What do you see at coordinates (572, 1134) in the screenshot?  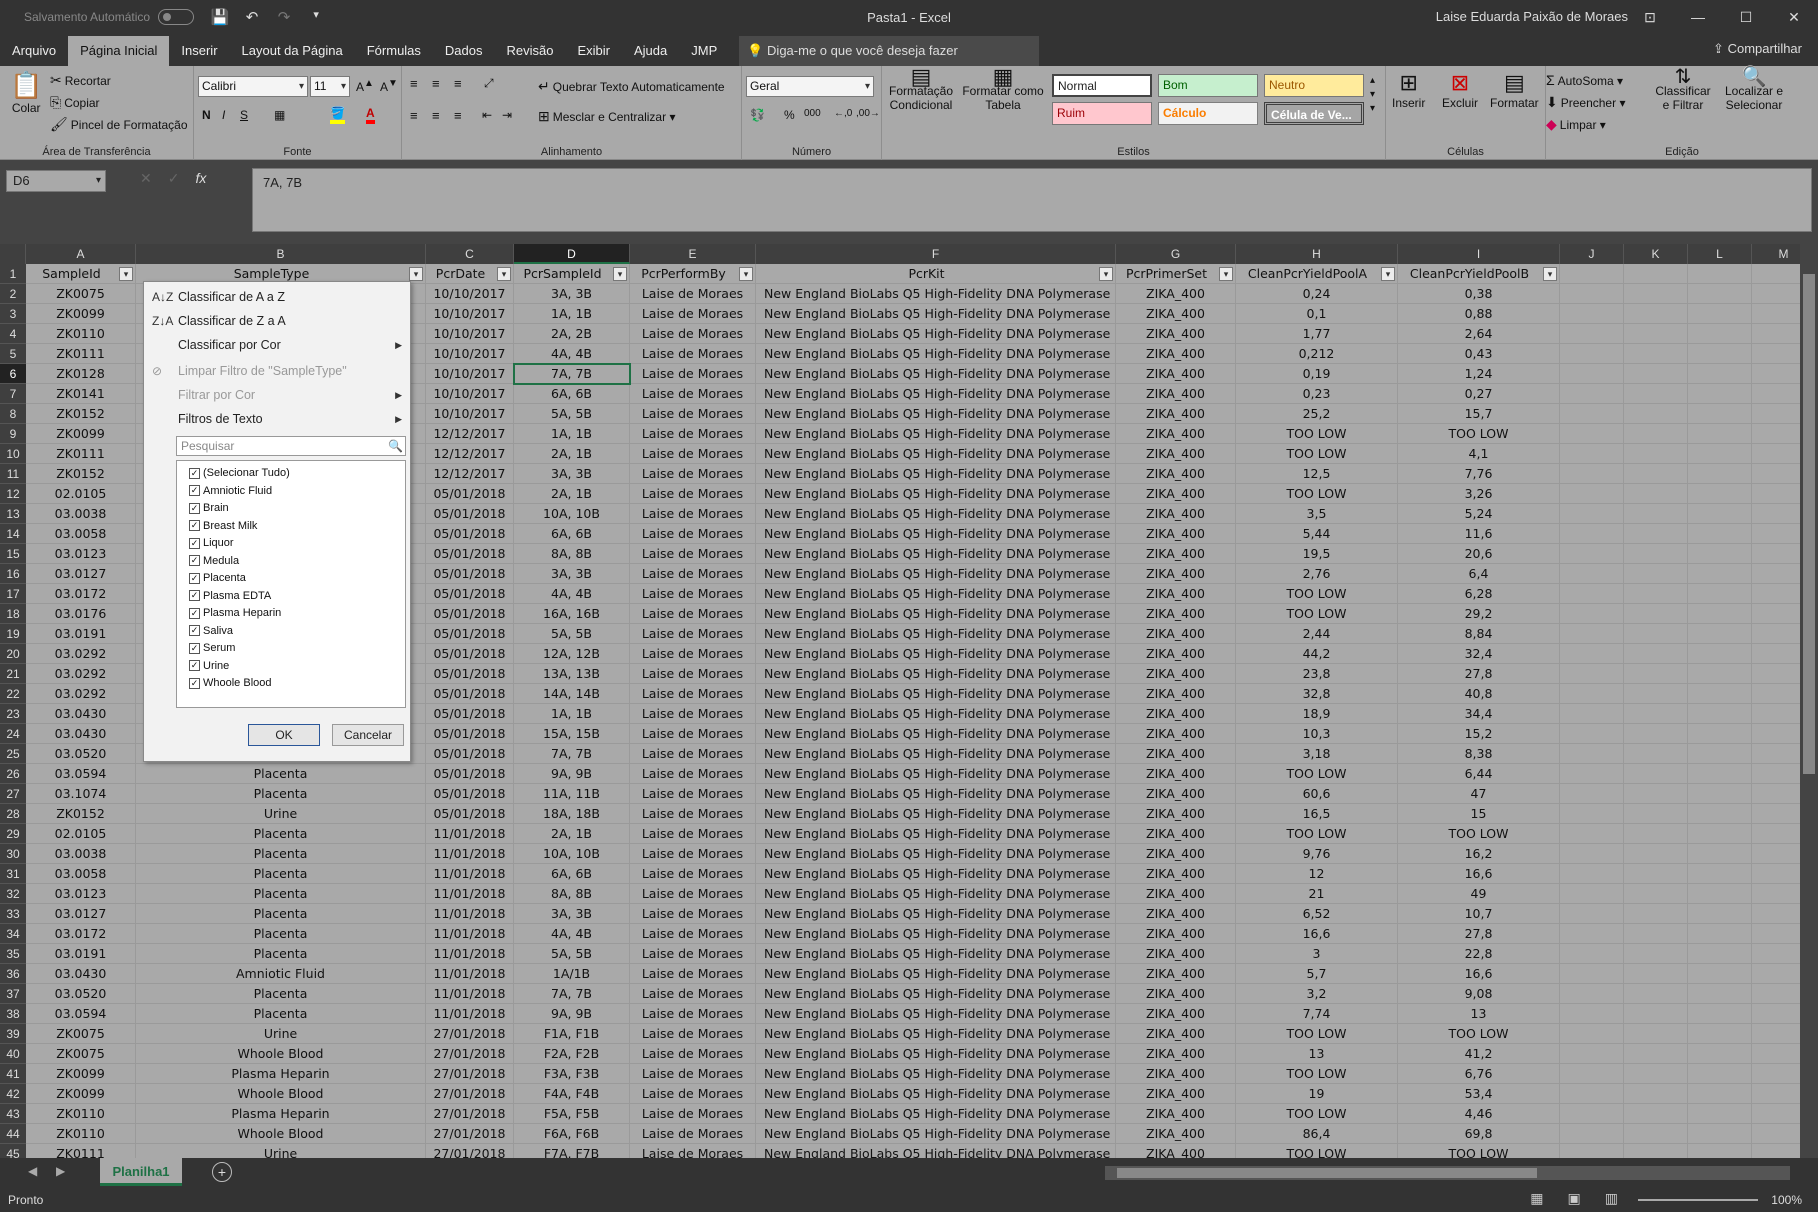 I see `table-cell: F6A, F6B` at bounding box center [572, 1134].